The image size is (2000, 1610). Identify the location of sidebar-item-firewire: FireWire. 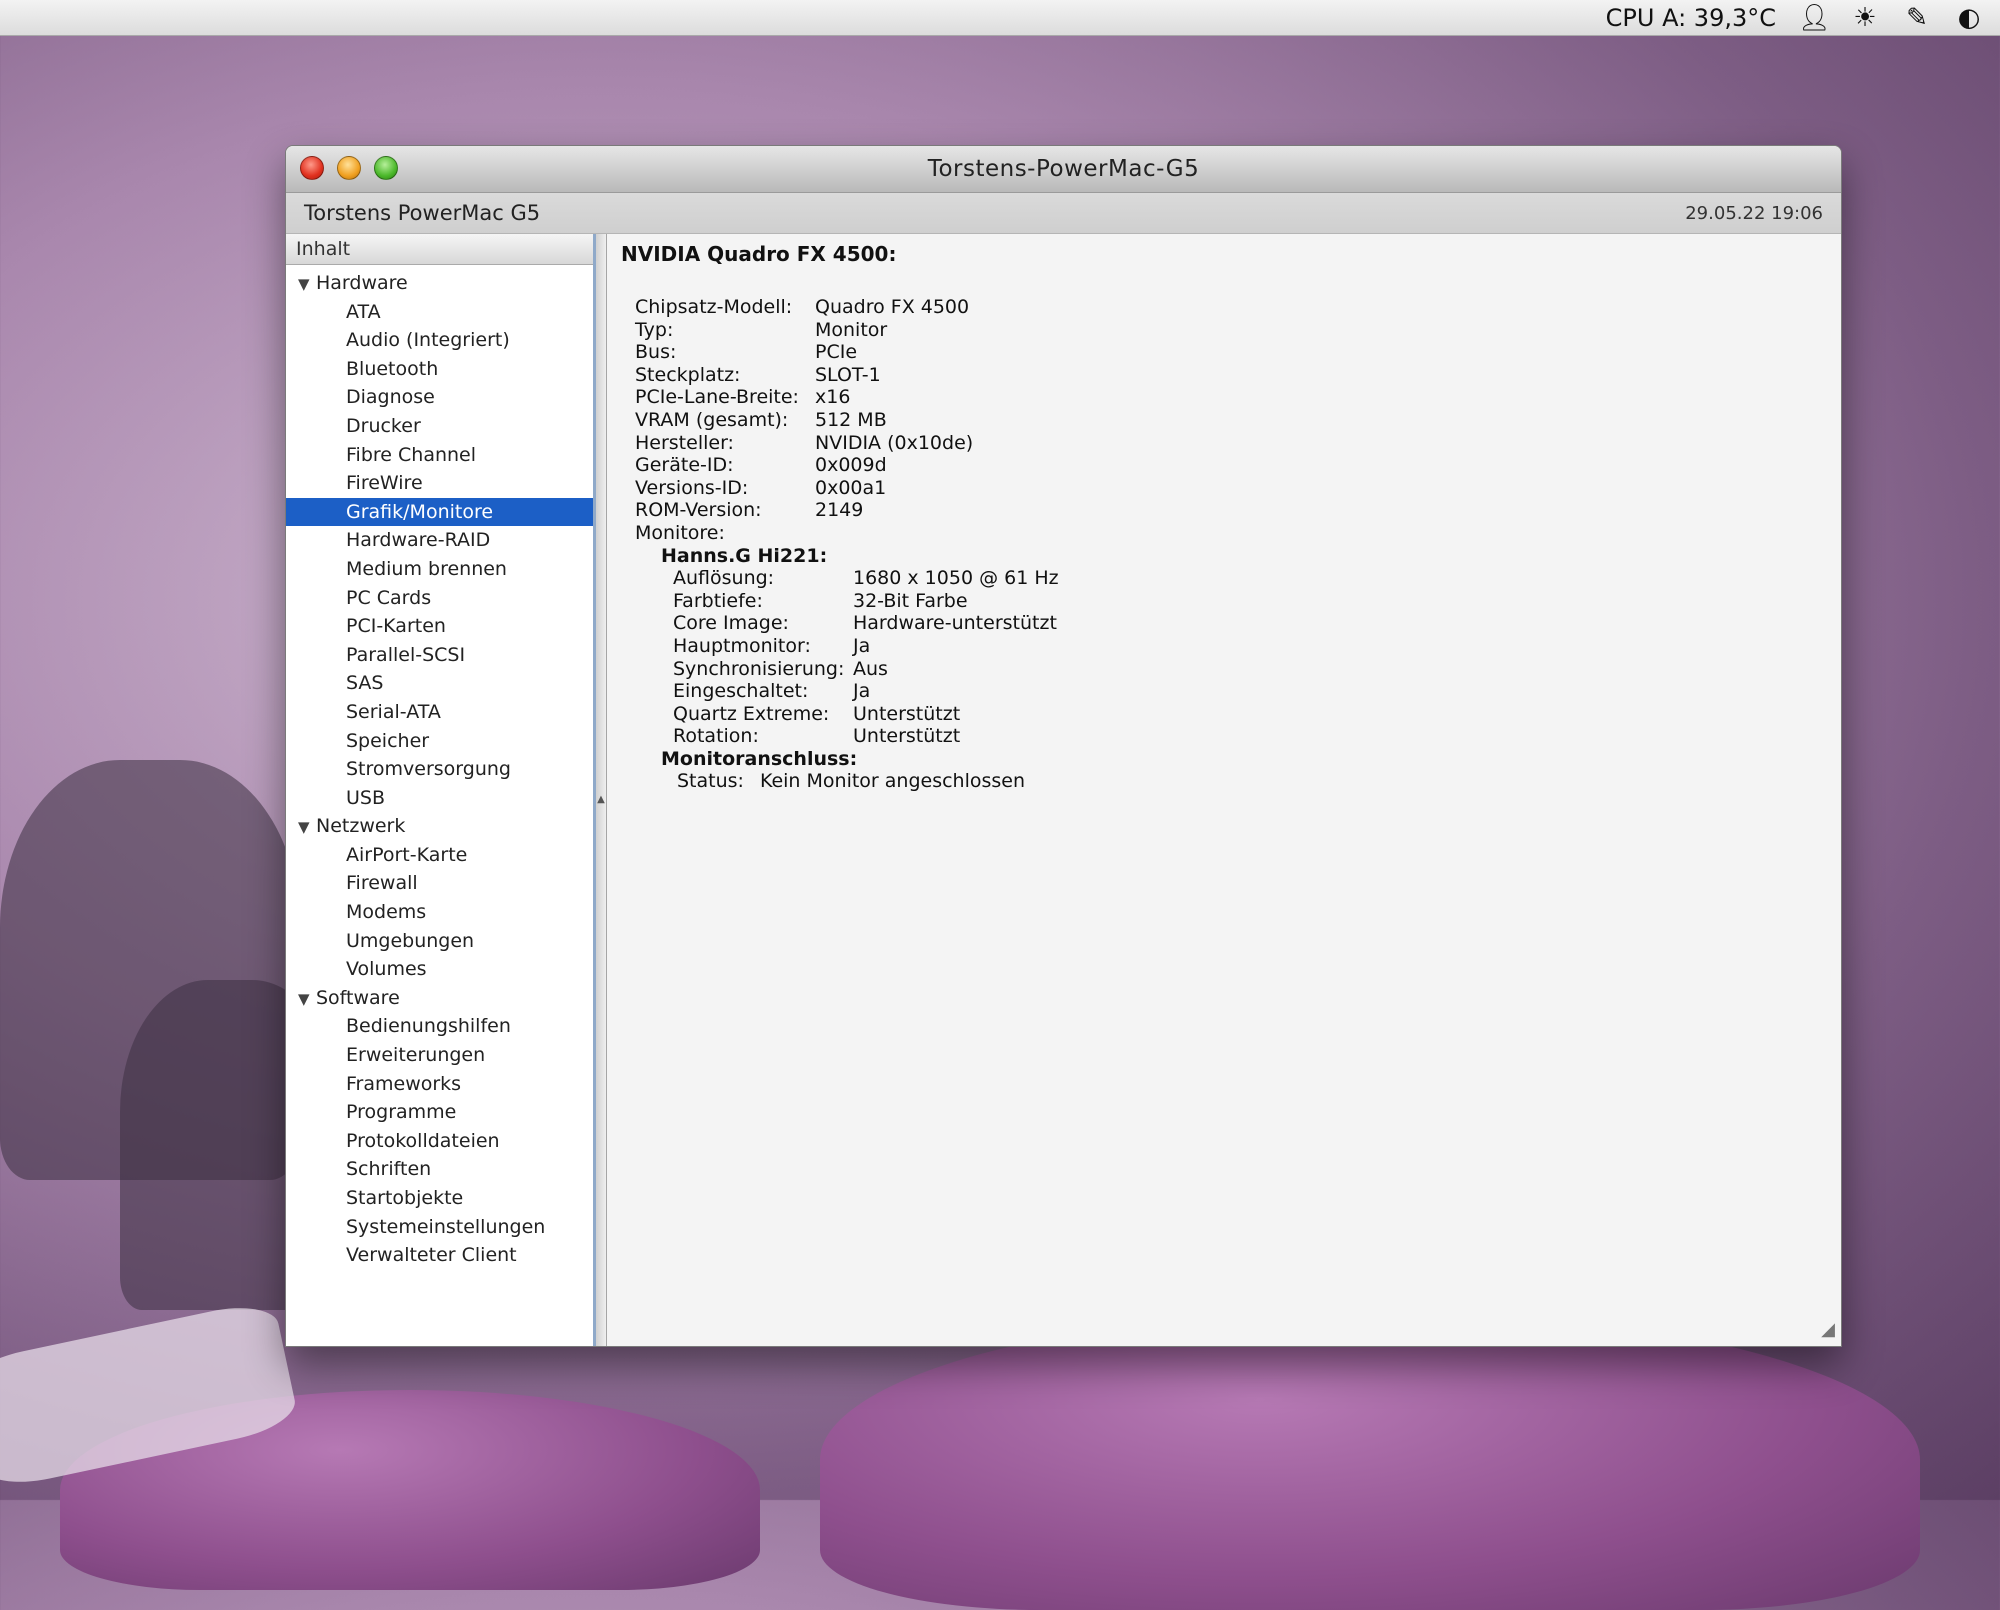
(439, 483).